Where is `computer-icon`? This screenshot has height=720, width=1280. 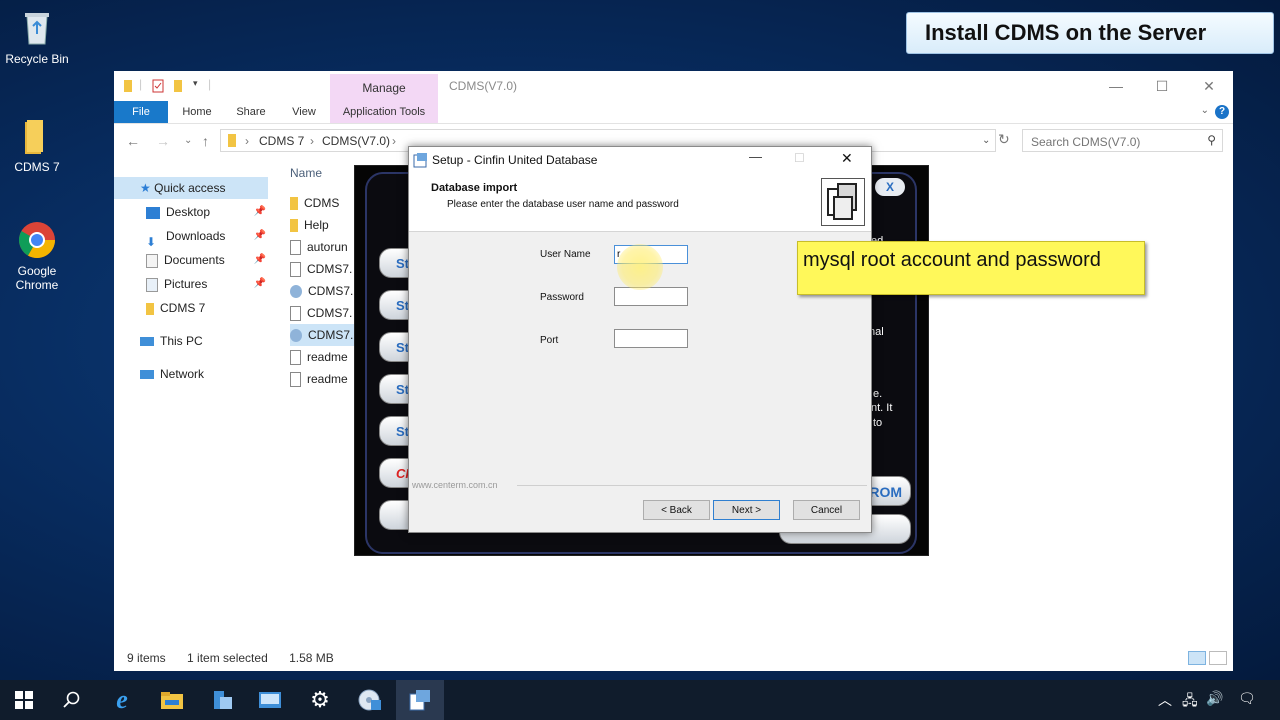
computer-icon is located at coordinates (147, 342).